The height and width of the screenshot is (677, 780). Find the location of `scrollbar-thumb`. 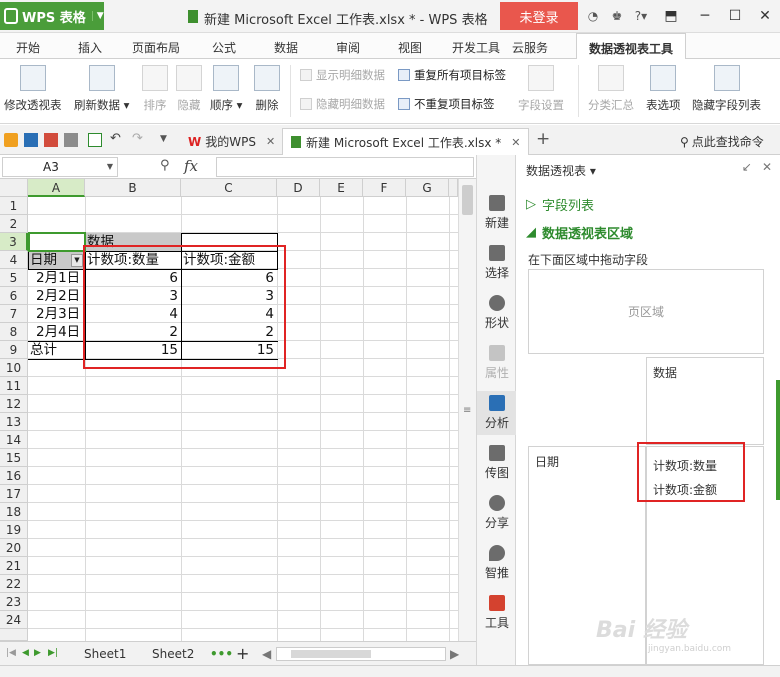

scrollbar-thumb is located at coordinates (331, 654).